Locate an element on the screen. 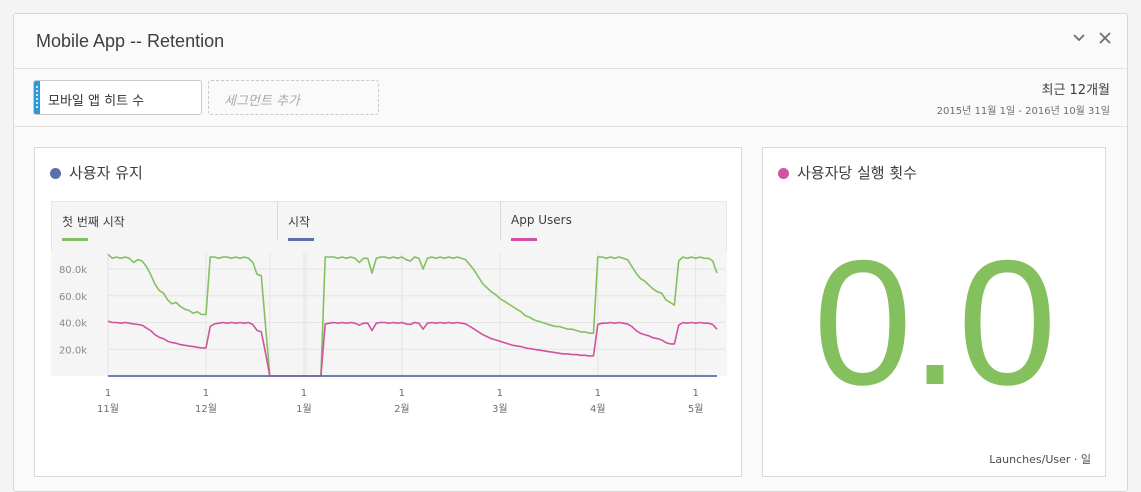 The height and width of the screenshot is (492, 1141). x-tick-month: 11월 is located at coordinates (108, 409).